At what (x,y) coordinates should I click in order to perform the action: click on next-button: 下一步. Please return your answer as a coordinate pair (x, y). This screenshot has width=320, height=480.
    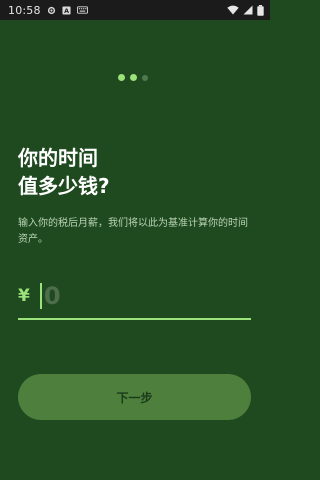
    Looking at the image, I should click on (134, 397).